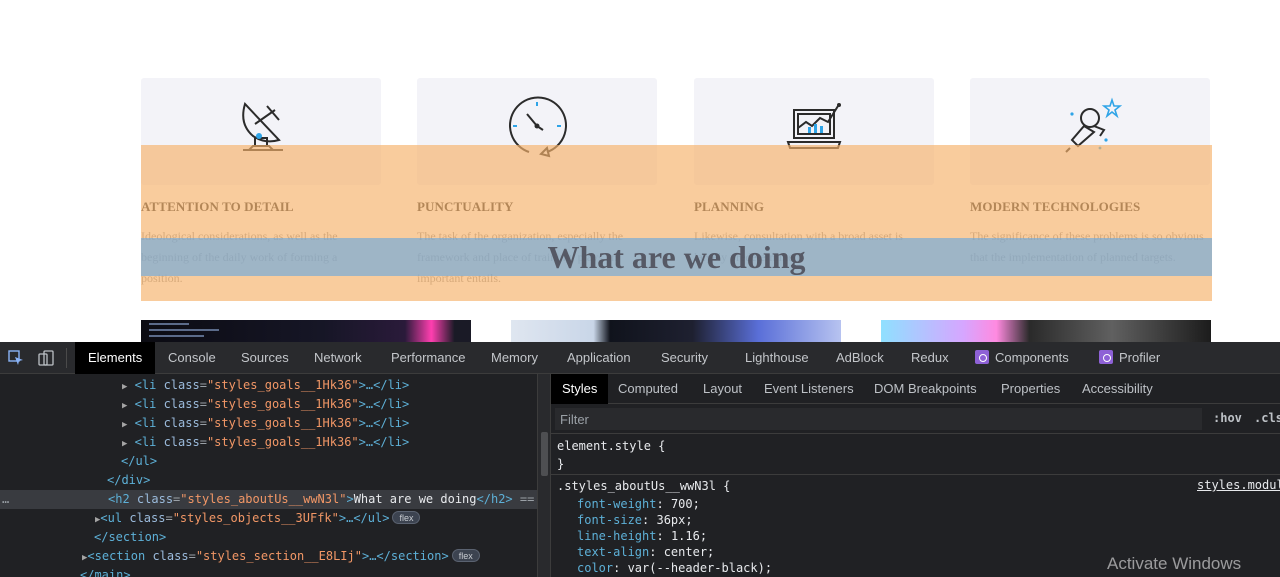  I want to click on rule-divider, so click(915, 474).